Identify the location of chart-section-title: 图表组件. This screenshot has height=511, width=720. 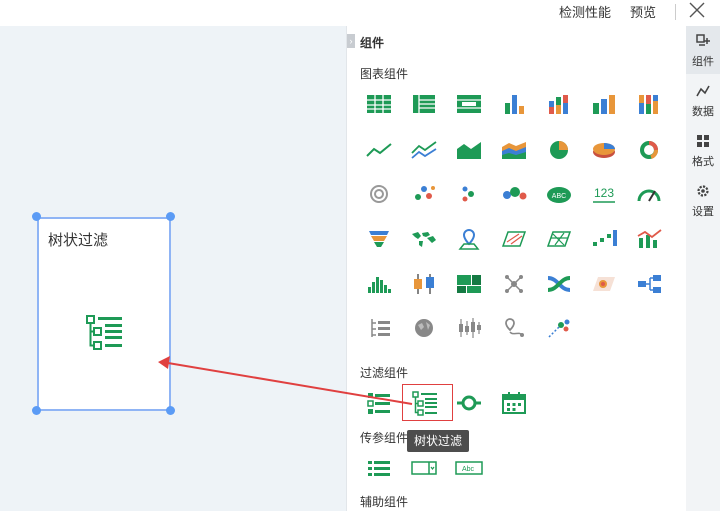
(384, 74).